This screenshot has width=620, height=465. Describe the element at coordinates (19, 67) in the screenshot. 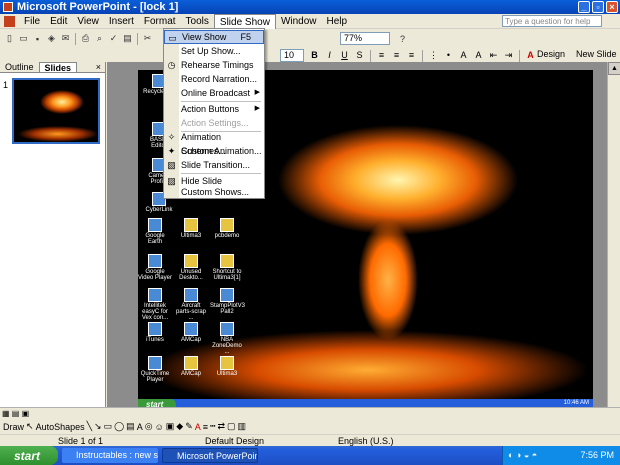

I see `tab-outline: Outline` at that location.